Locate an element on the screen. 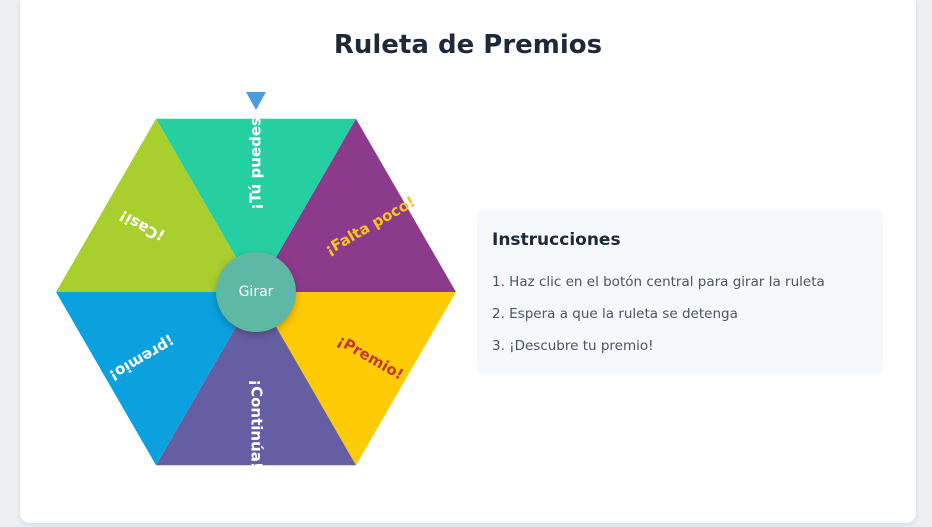 The image size is (932, 527). instructions-heading: Instrucciones is located at coordinates (556, 240).